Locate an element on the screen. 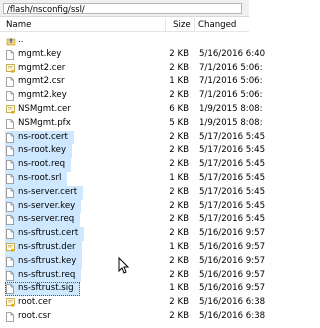 This screenshot has width=320, height=328. file-name: ns-sftrust.req is located at coordinates (47, 274).